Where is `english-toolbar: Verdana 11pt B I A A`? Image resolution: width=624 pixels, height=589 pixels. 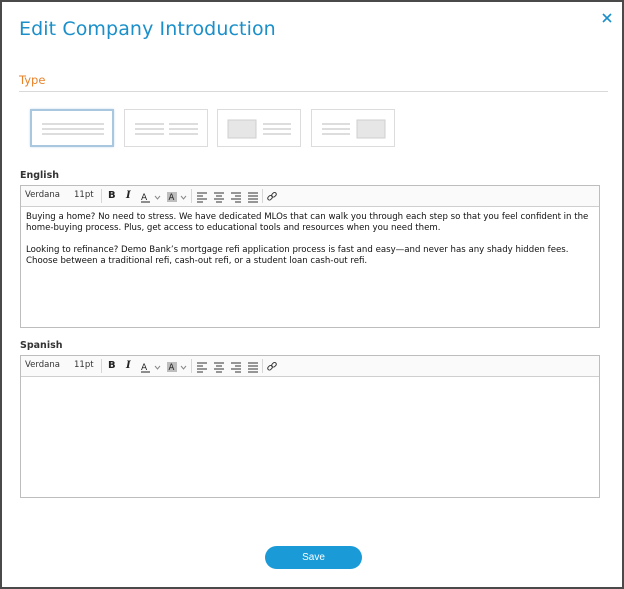 english-toolbar: Verdana 11pt B I A A is located at coordinates (310, 196).